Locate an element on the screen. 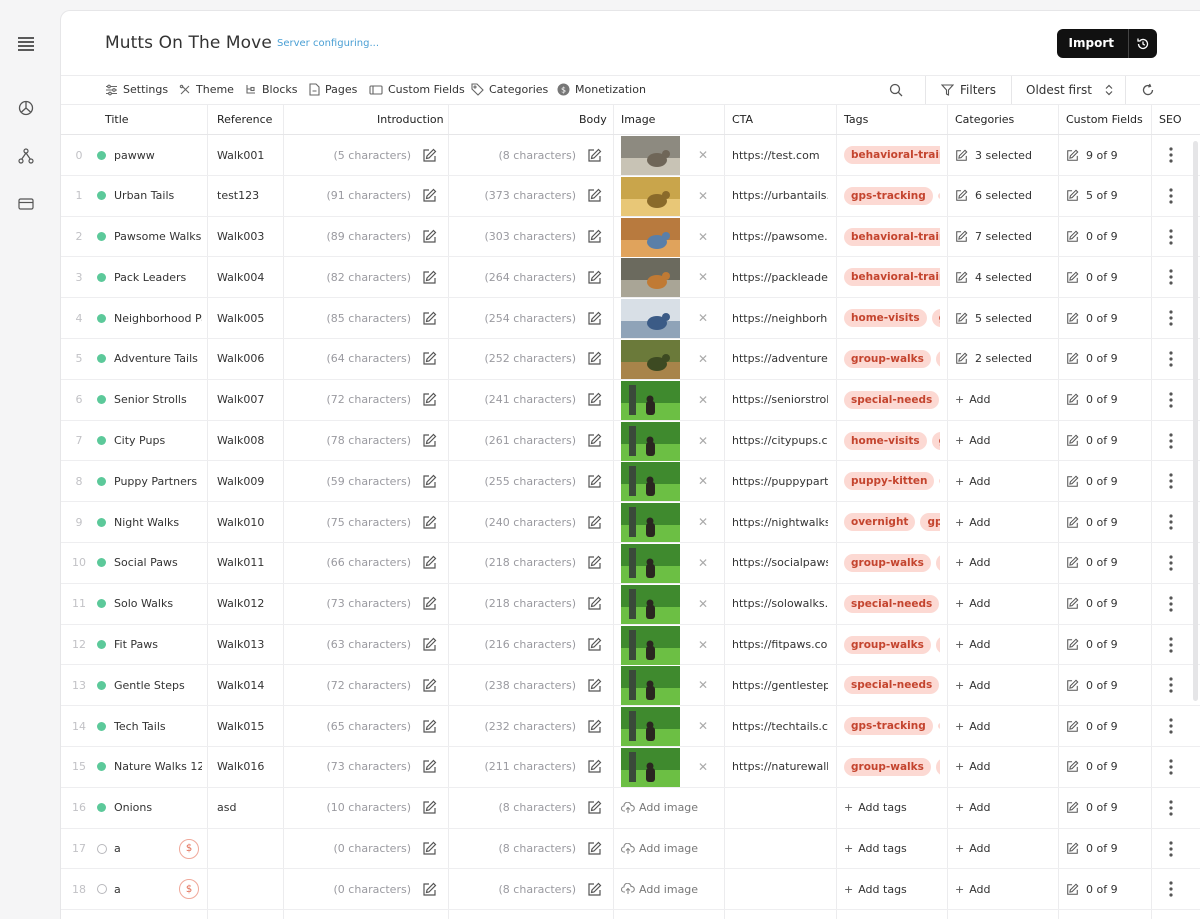 The image size is (1200, 919). filters-button: Filters is located at coordinates (968, 90).